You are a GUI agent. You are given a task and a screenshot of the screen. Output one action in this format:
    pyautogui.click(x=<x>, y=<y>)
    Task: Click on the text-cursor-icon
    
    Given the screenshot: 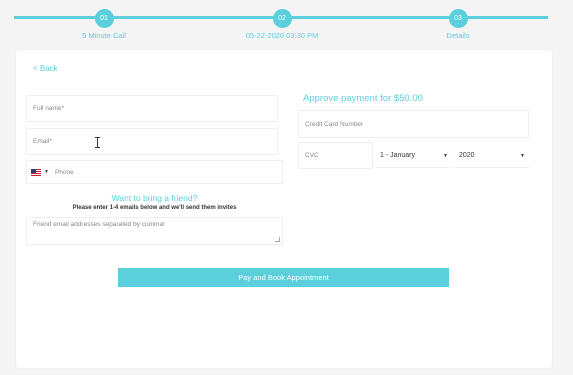 What is the action you would take?
    pyautogui.click(x=97, y=143)
    